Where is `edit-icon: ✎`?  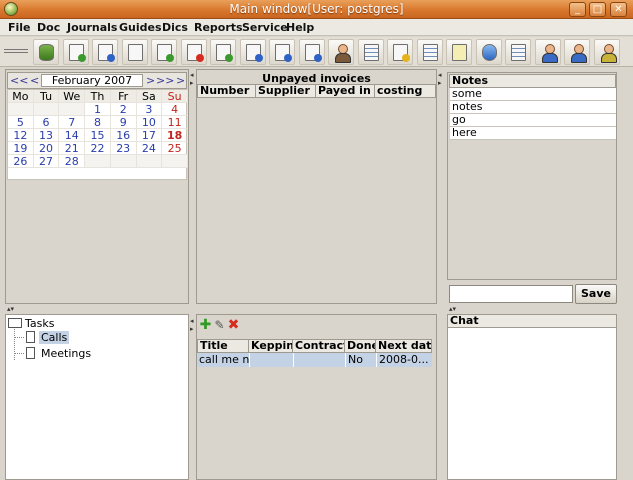 edit-icon: ✎ is located at coordinates (219, 325).